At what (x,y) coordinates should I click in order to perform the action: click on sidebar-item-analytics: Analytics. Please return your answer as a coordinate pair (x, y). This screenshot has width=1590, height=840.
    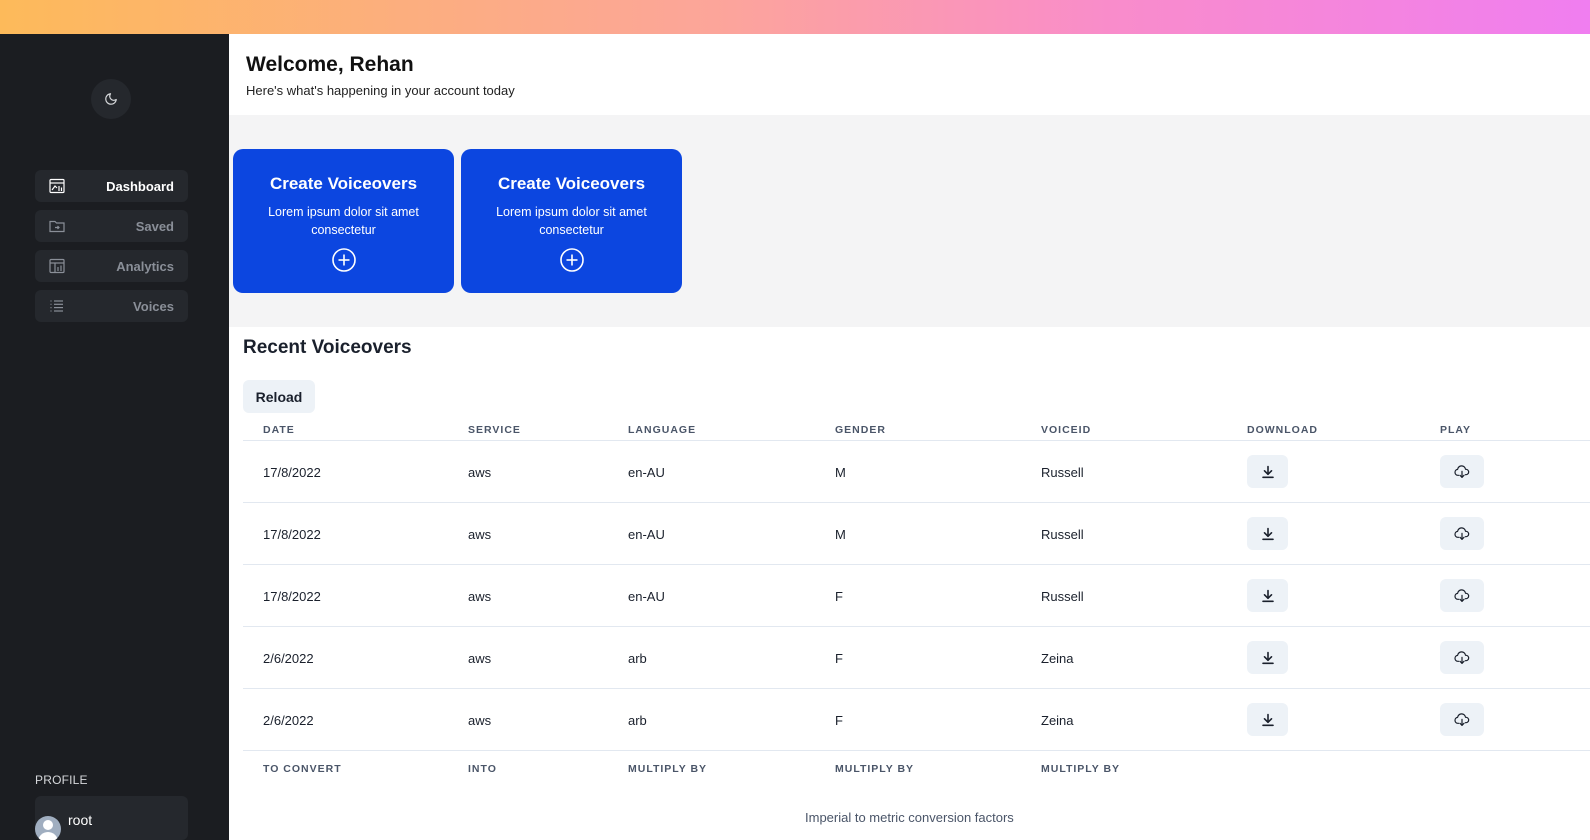
    Looking at the image, I should click on (111, 266).